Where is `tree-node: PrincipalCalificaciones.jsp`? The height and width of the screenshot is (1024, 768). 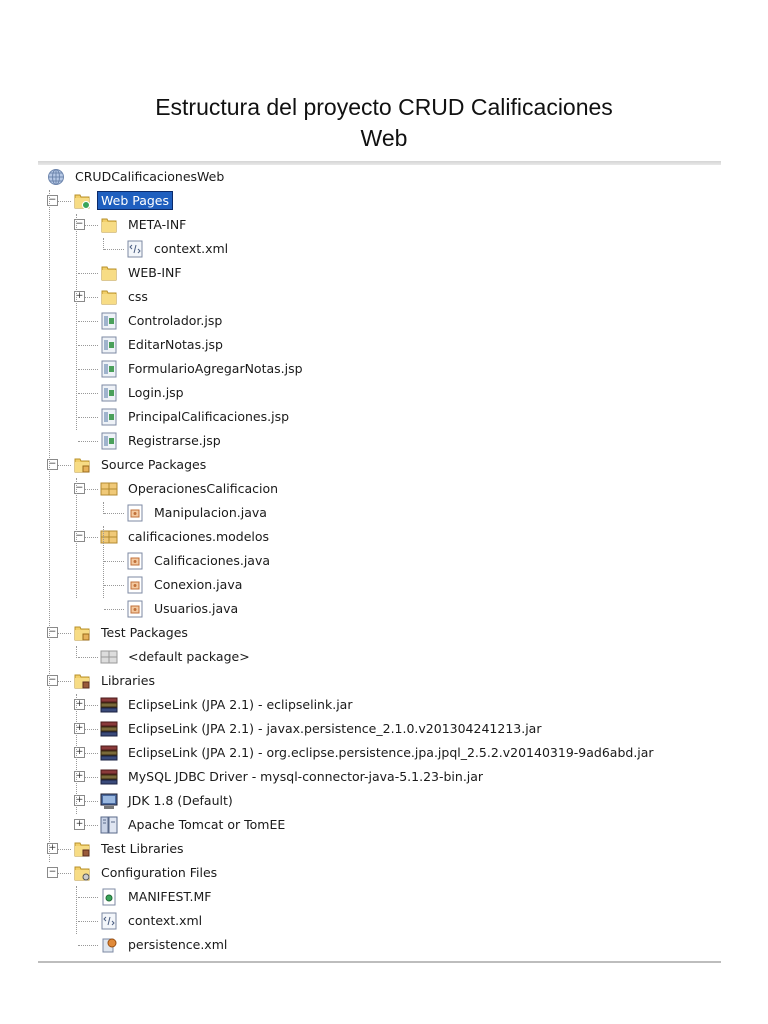
tree-node: PrincipalCalificaciones.jsp is located at coordinates (384, 417).